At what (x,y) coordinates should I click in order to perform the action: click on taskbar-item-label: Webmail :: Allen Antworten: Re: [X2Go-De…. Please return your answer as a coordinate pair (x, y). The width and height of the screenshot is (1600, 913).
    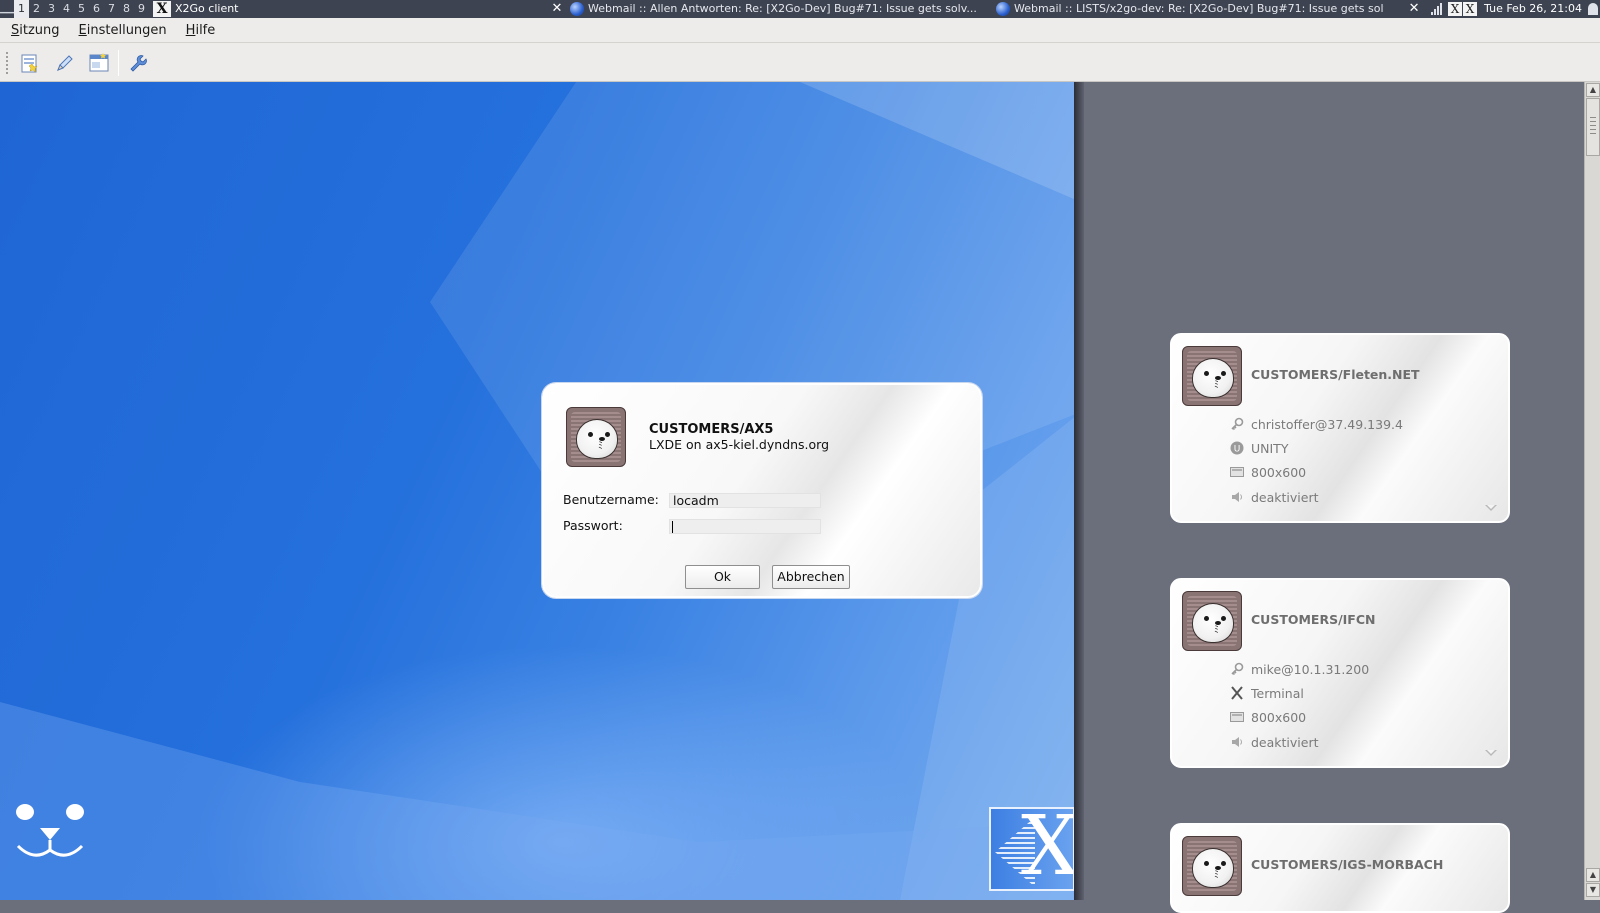
    Looking at the image, I should click on (782, 8).